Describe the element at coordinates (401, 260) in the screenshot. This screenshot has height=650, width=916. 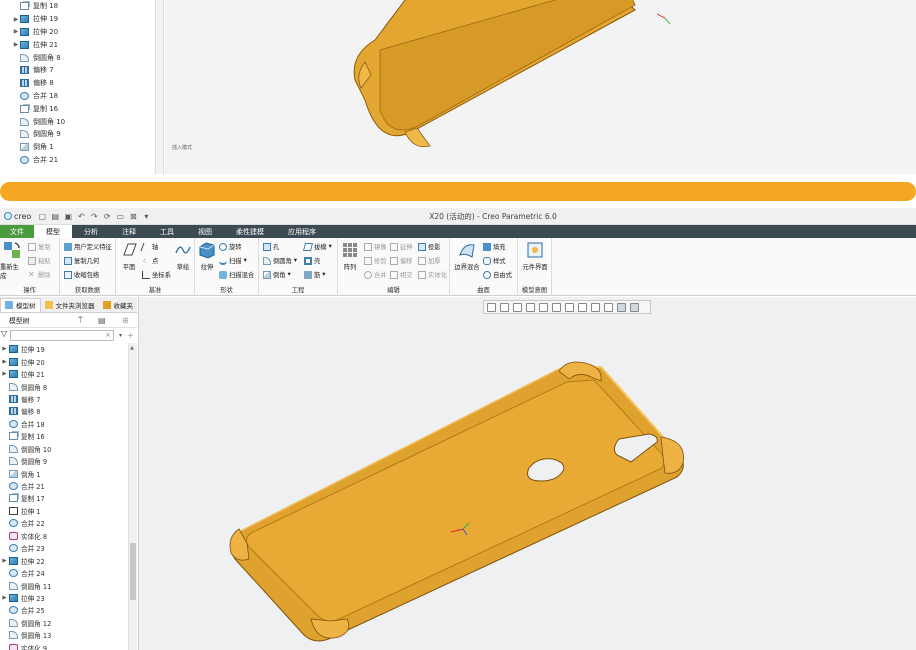
I see `offset-button: 偏移` at that location.